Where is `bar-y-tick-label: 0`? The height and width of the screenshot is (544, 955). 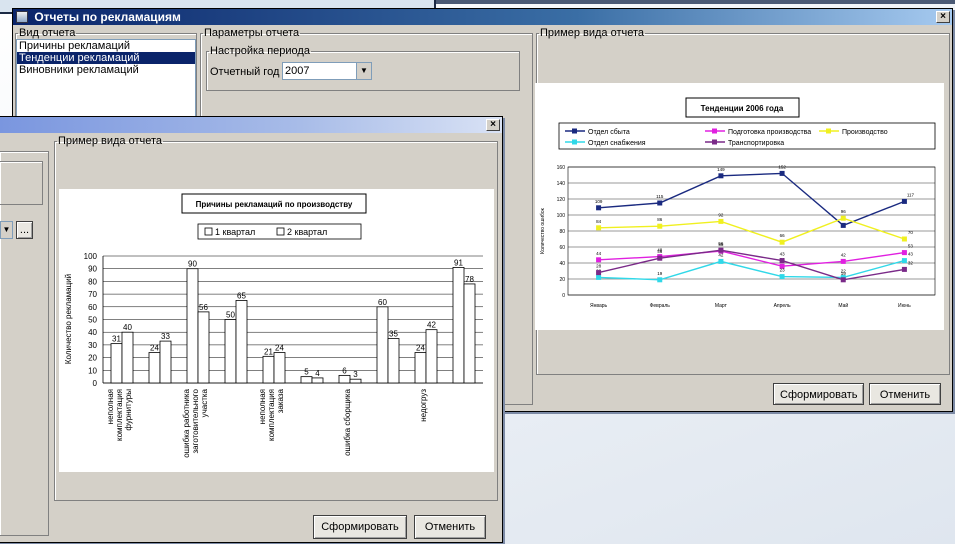 bar-y-tick-label: 0 is located at coordinates (95, 383).